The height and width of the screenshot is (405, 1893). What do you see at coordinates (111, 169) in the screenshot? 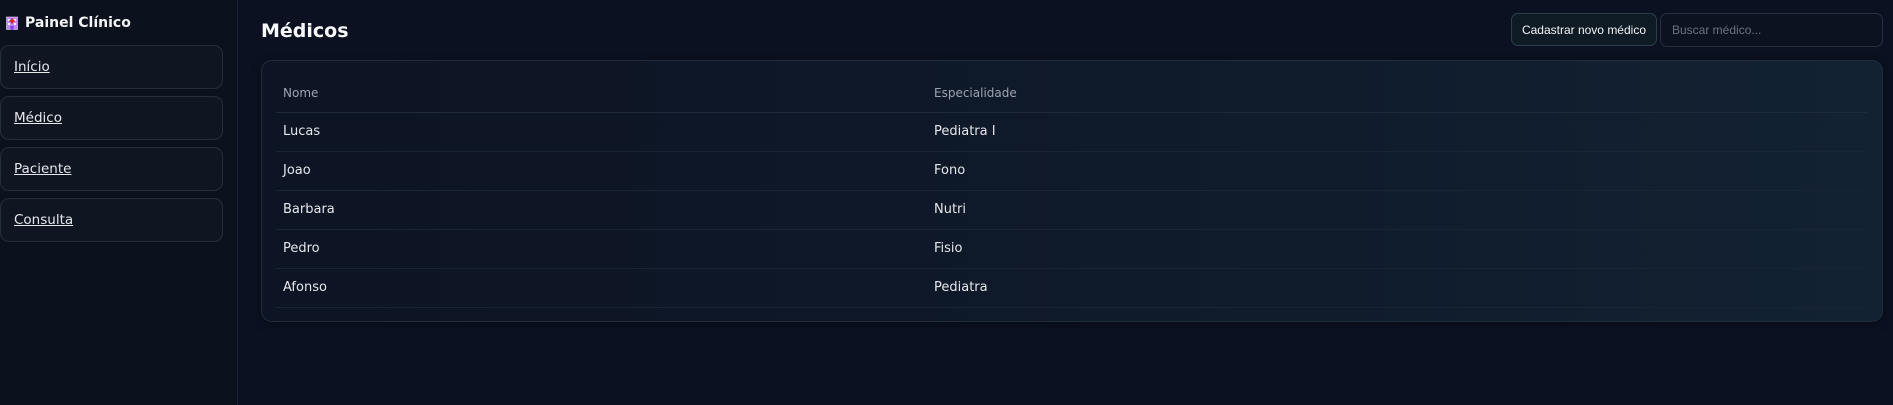
I see `sidebar-item-paciente: Paciente` at bounding box center [111, 169].